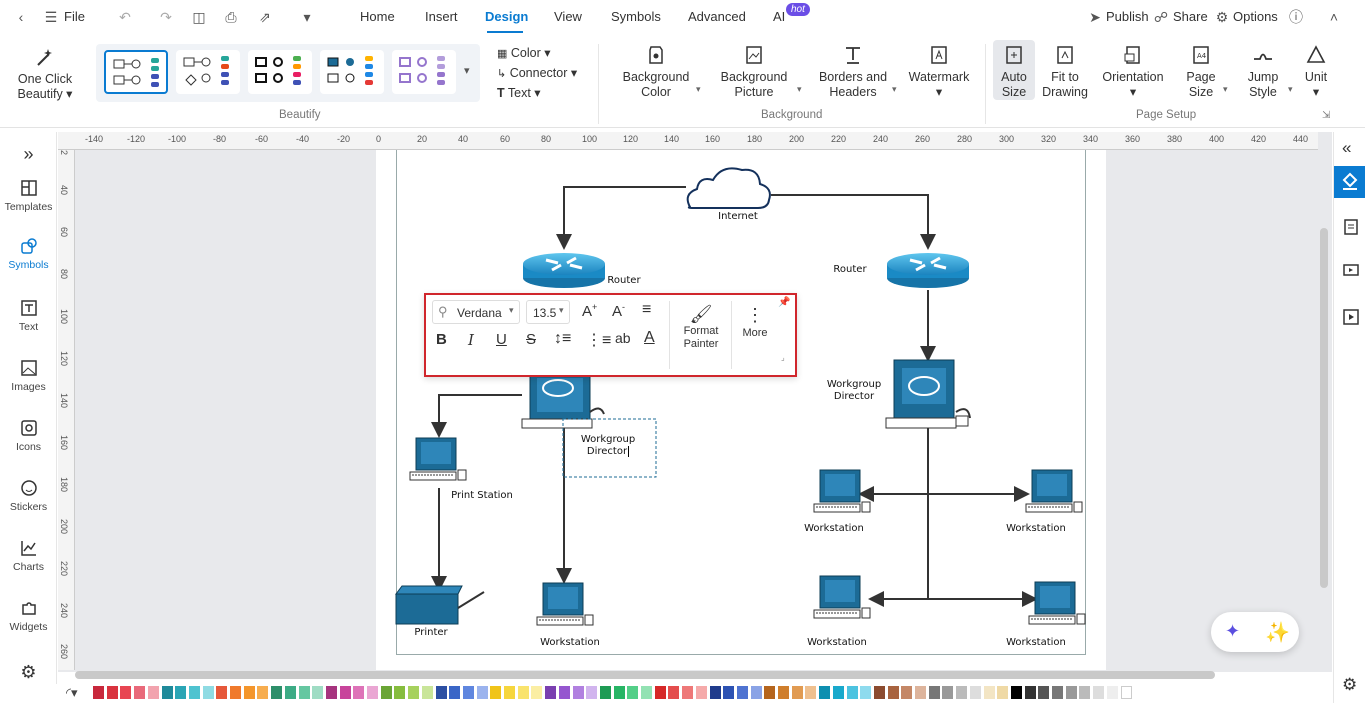 This screenshot has height=703, width=1365. What do you see at coordinates (589, 311) in the screenshot?
I see `increase-font-icon: A+` at bounding box center [589, 311].